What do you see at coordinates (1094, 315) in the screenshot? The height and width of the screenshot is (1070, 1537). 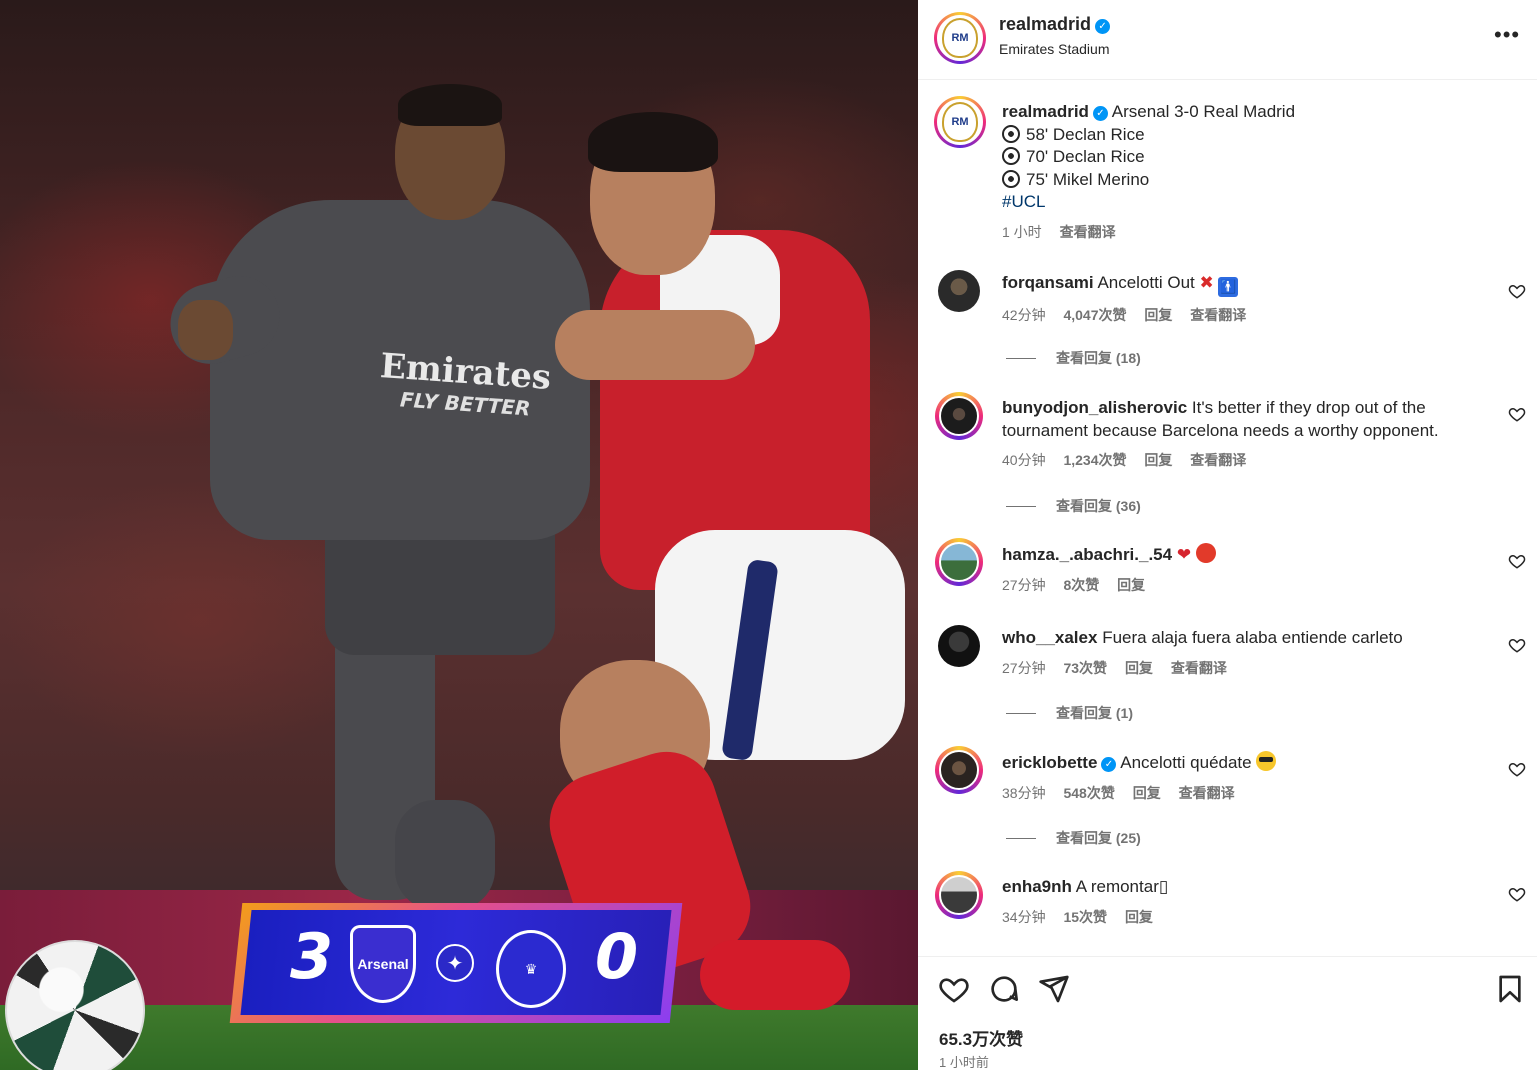 I see `comment-likes: 4,047次赞` at bounding box center [1094, 315].